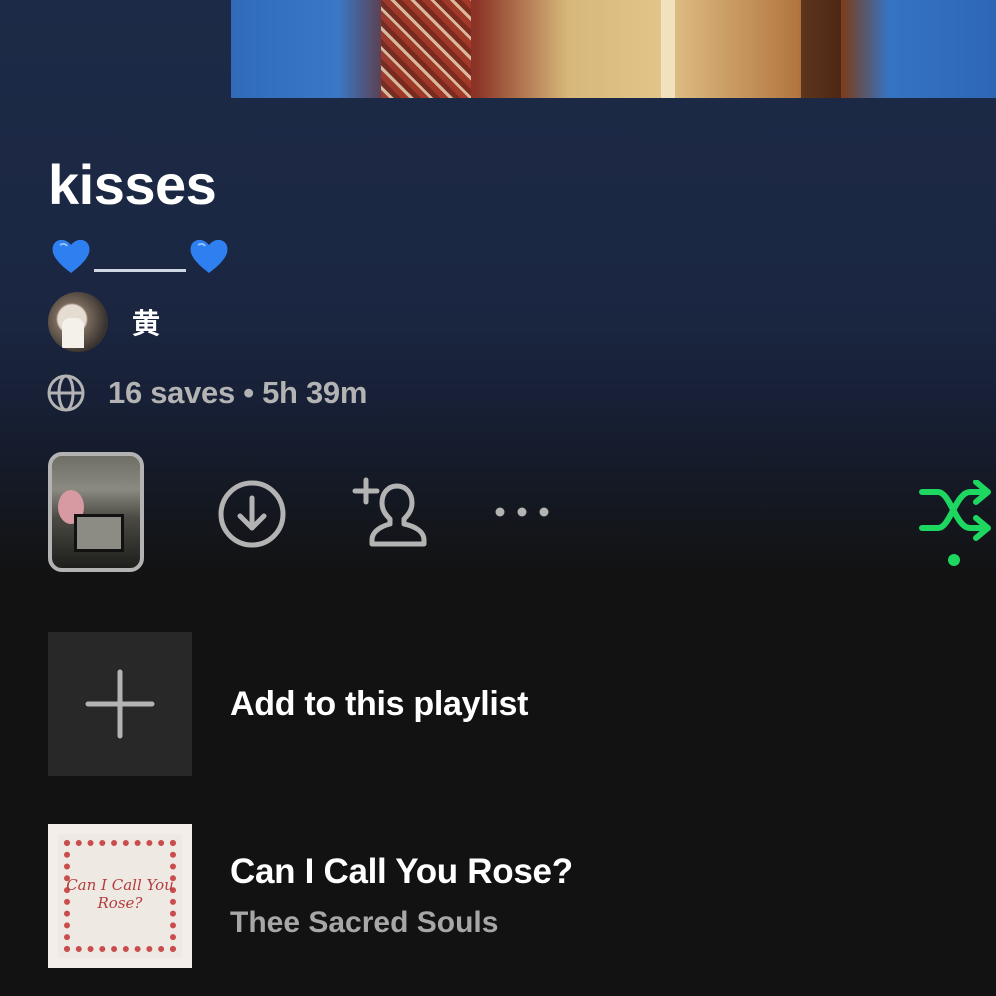  Describe the element at coordinates (140, 270) in the screenshot. I see `description-underscore` at that location.